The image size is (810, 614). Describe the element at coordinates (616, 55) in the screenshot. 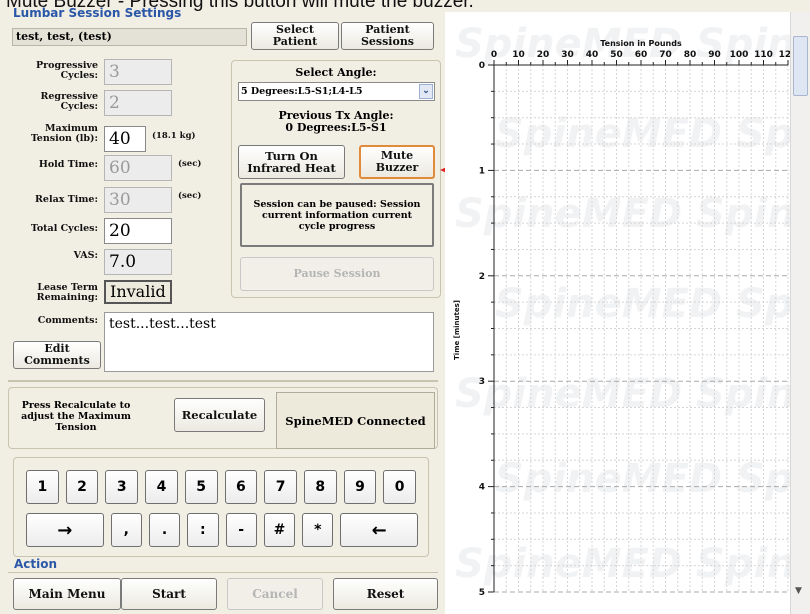

I see `x-tick-label: 50` at that location.